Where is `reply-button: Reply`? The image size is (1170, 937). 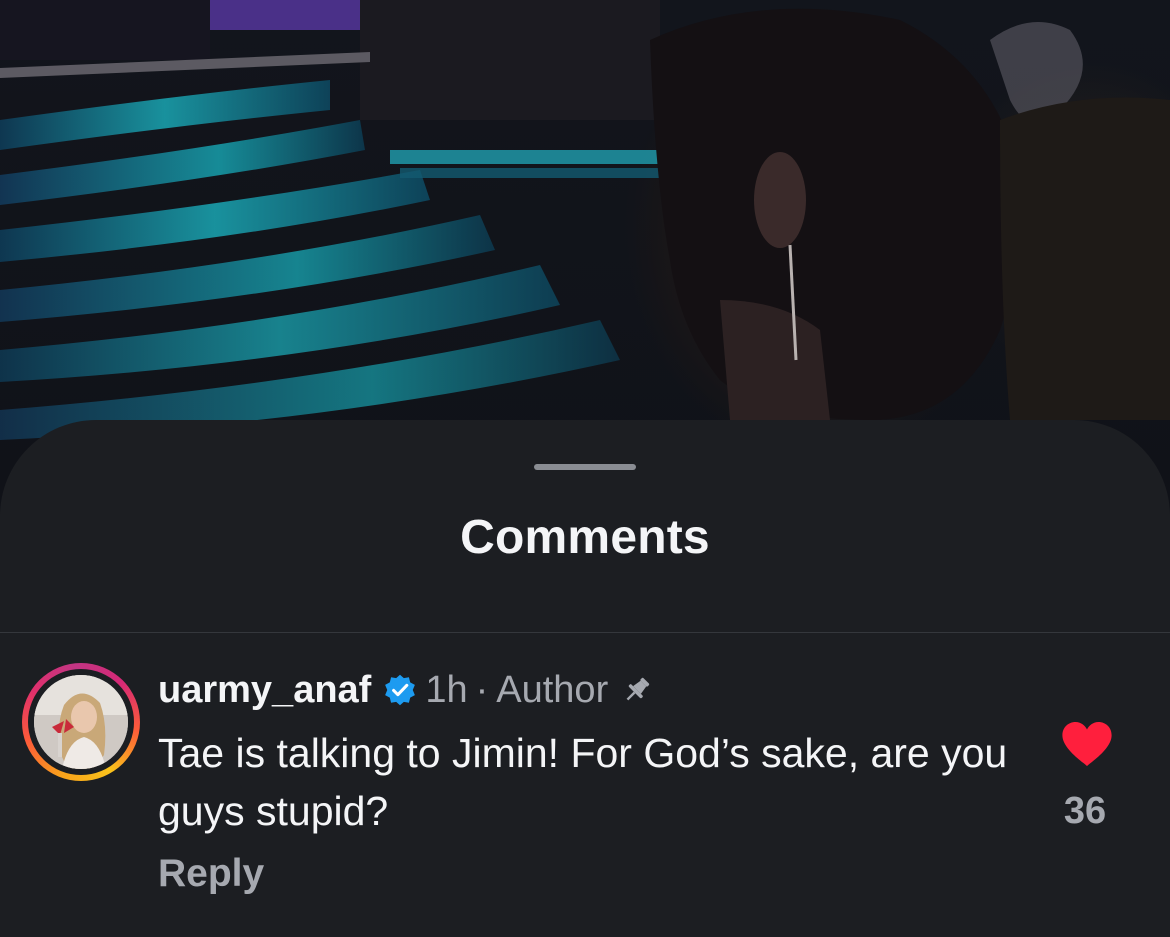 reply-button: Reply is located at coordinates (211, 874).